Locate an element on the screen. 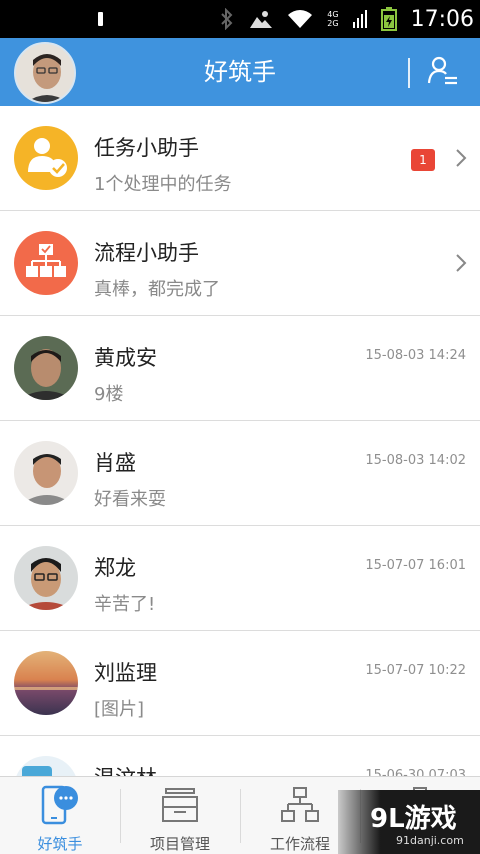  tab-project-management: 项目管理 is located at coordinates (180, 815).